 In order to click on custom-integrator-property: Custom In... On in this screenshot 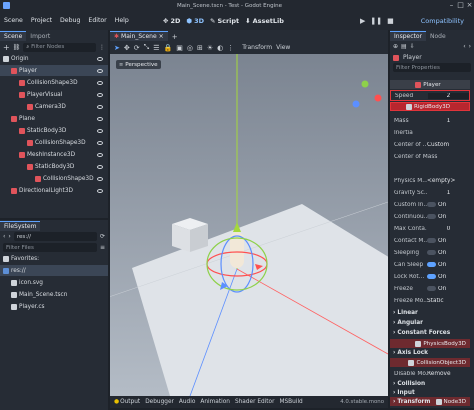, I will do `click(430, 204)`.